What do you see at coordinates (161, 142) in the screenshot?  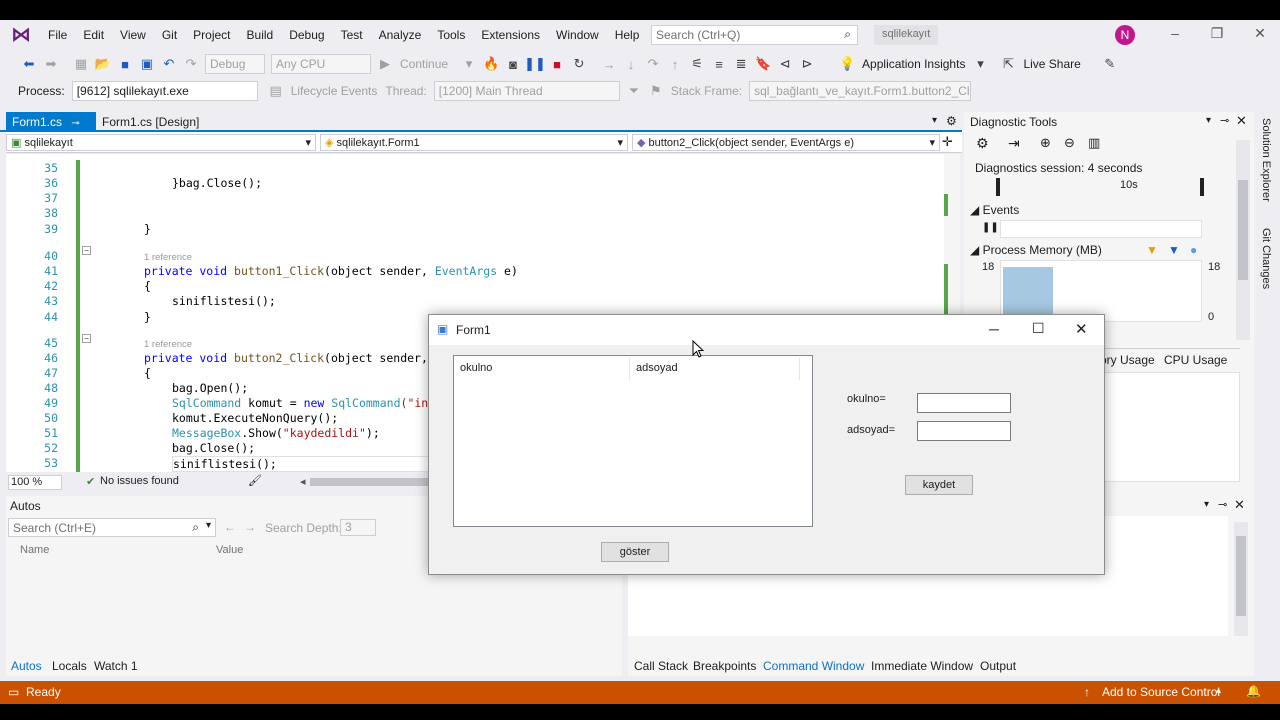 I see `project-dropdown: ▣ sqlilekayıt ▾` at bounding box center [161, 142].